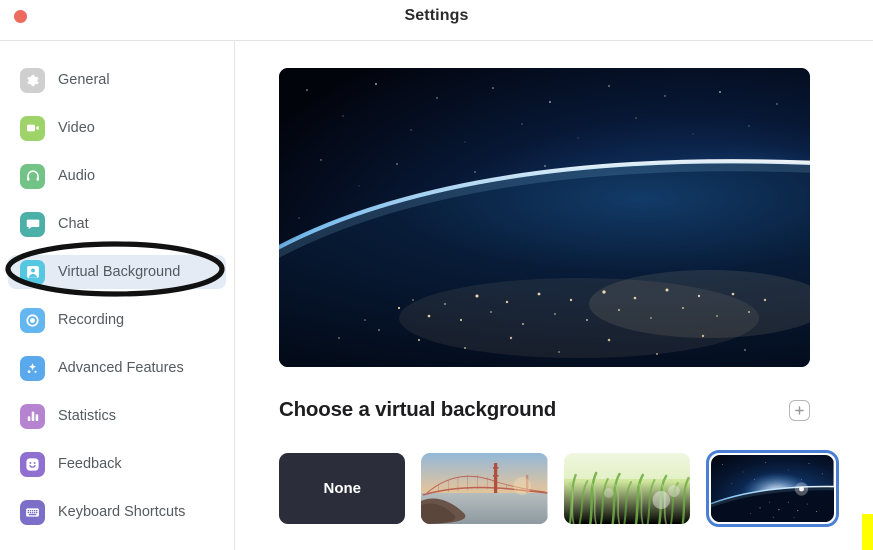 This screenshot has width=873, height=550. I want to click on sidebar-item-label: Chat, so click(73, 224).